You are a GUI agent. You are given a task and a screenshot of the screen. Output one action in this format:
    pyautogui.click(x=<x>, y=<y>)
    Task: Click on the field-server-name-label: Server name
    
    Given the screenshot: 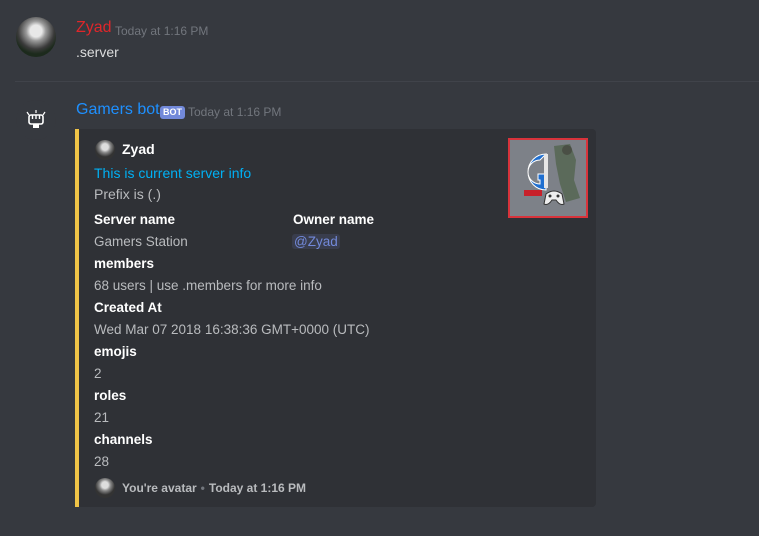 What is the action you would take?
    pyautogui.click(x=135, y=219)
    